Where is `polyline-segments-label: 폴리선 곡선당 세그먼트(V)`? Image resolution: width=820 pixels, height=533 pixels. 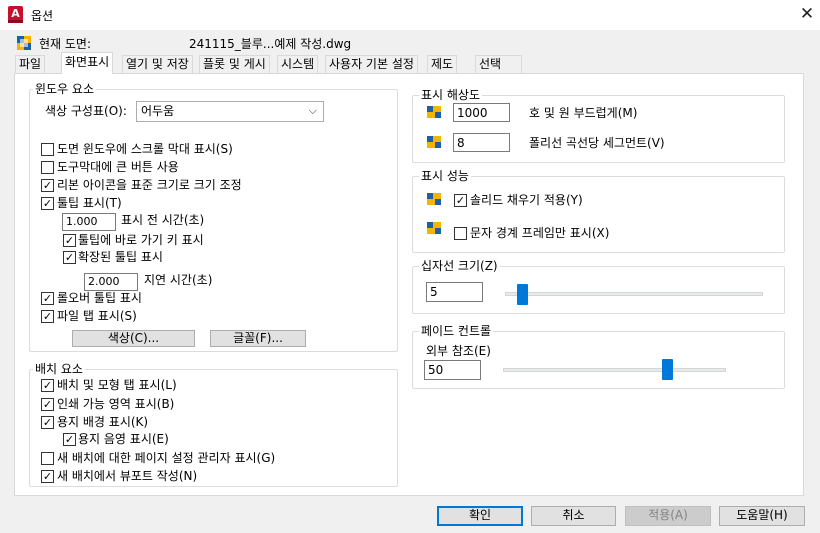
polyline-segments-label: 폴리선 곡선당 세그먼트(V) is located at coordinates (597, 143).